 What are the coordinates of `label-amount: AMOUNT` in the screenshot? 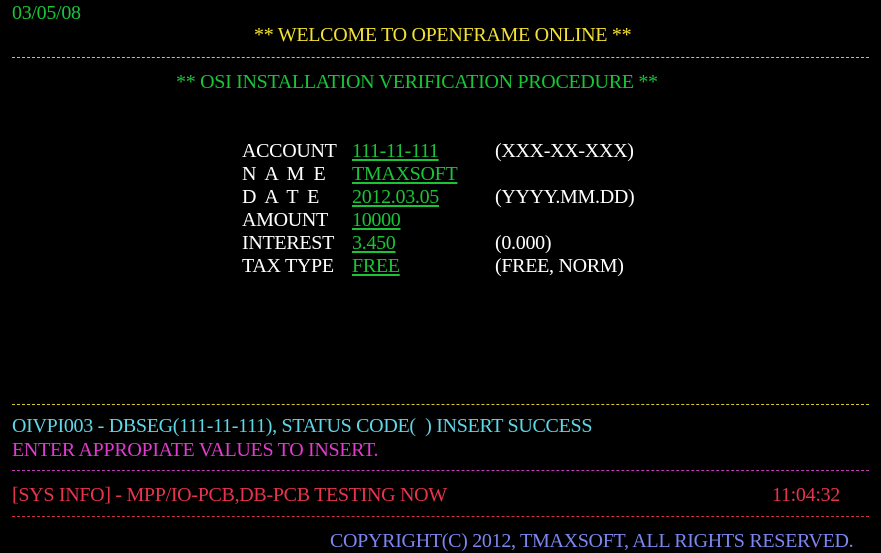 It's located at (285, 220).